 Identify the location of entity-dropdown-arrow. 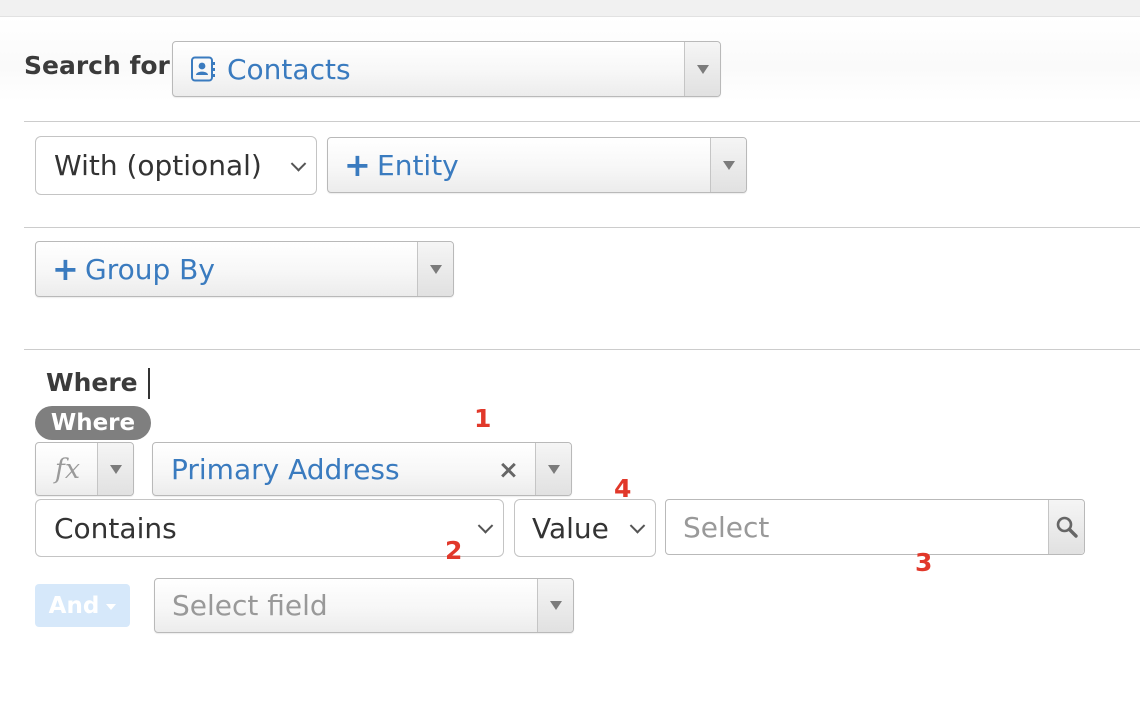
(728, 165).